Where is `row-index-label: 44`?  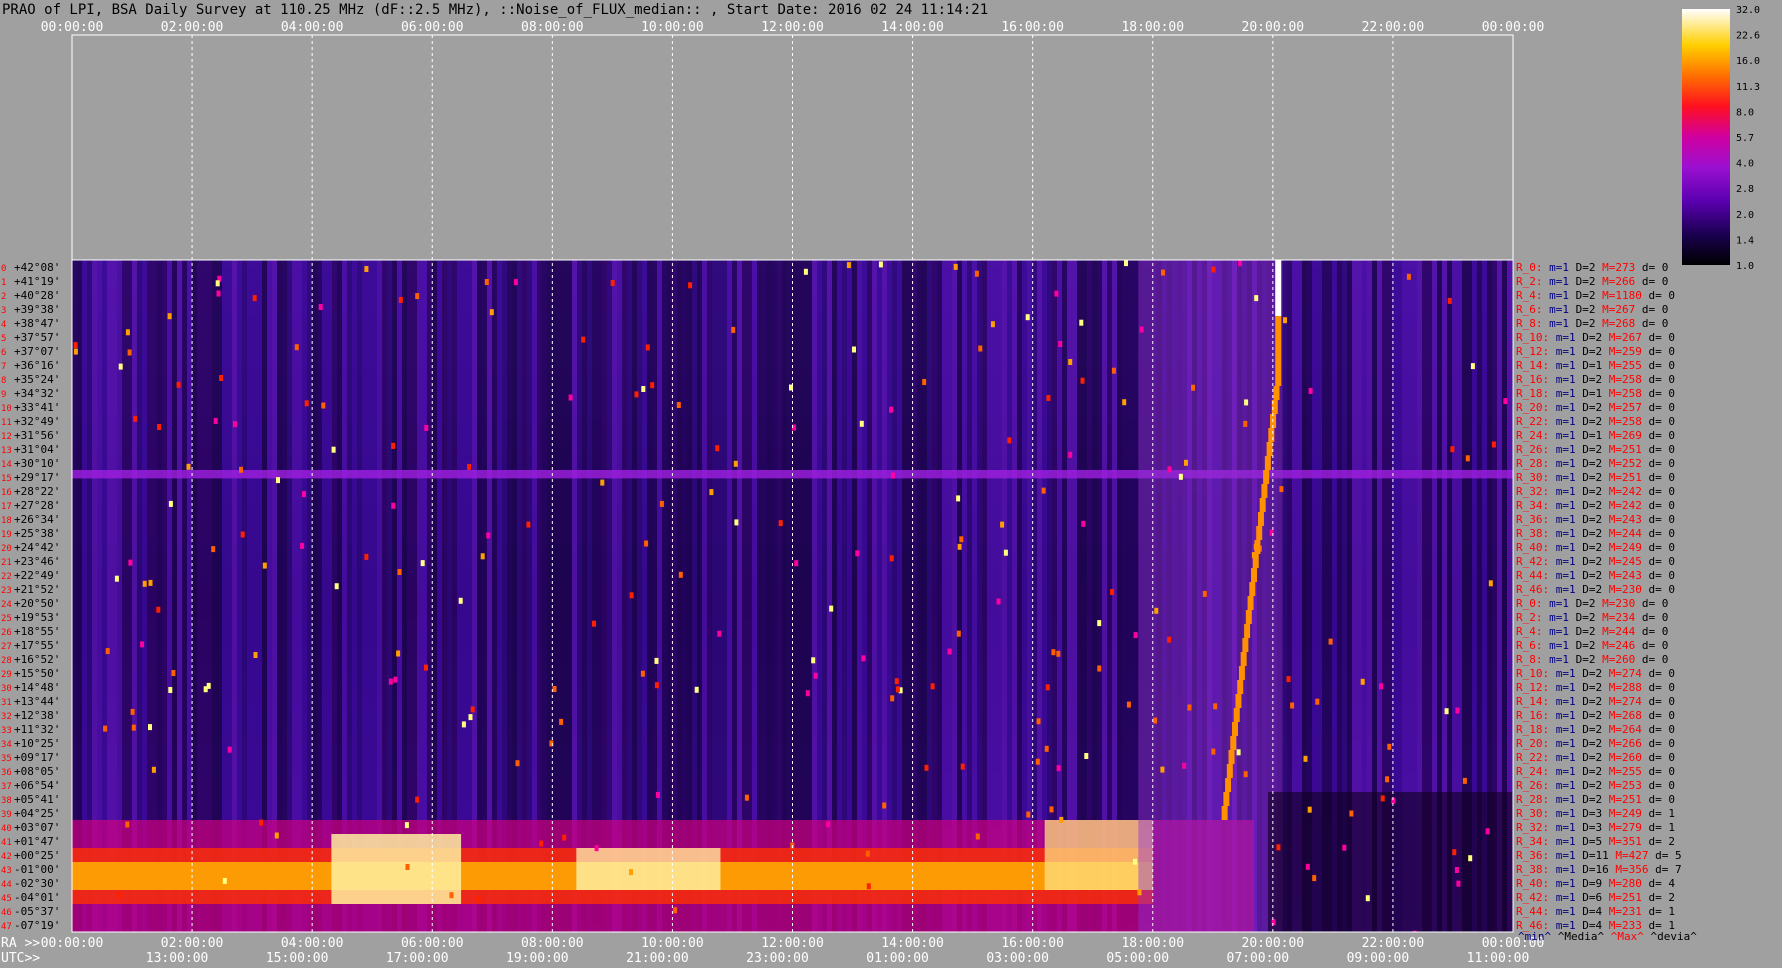 row-index-label: 44 is located at coordinates (6, 885).